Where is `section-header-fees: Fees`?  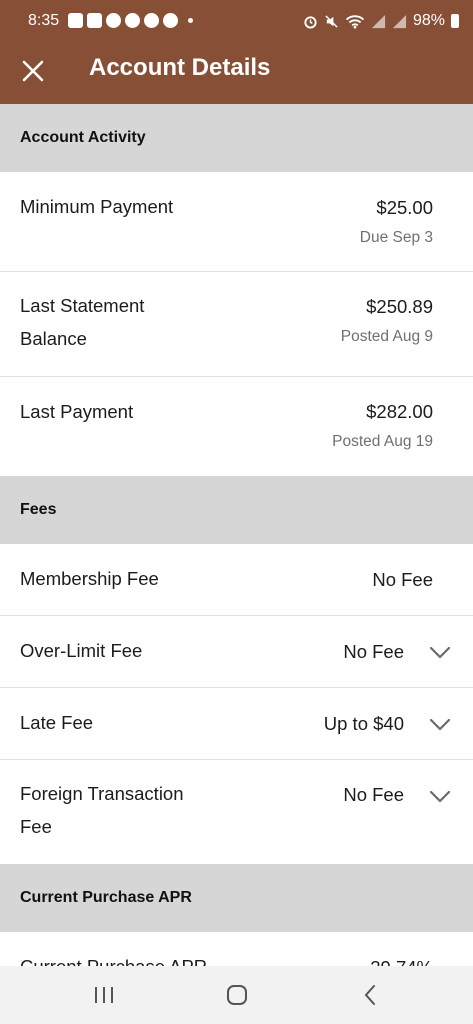 section-header-fees: Fees is located at coordinates (236, 510).